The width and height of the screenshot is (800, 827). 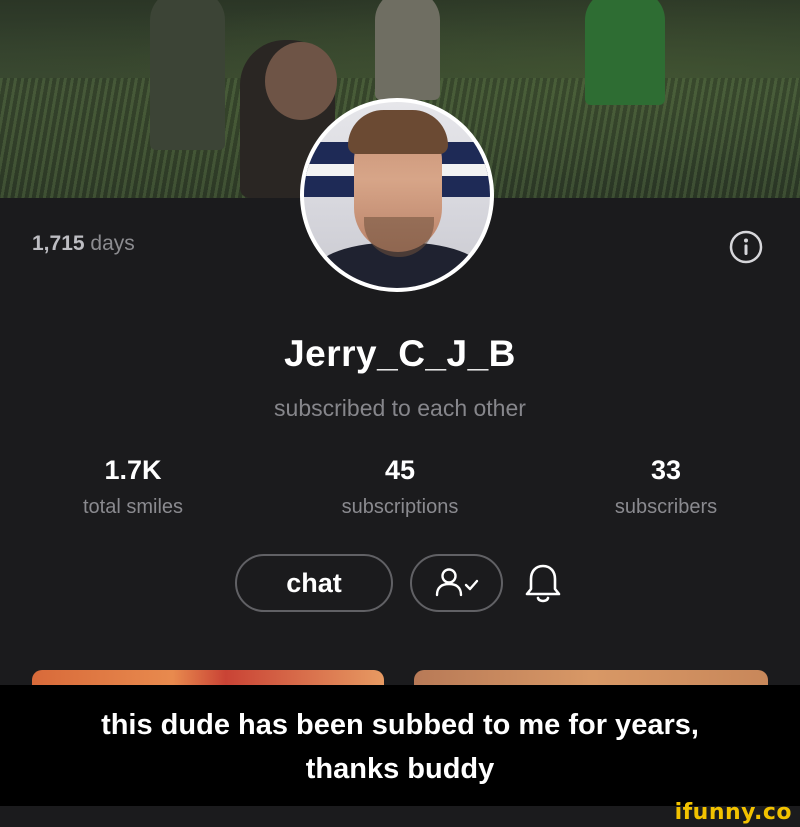 I want to click on stat-value: 45, so click(x=400, y=470).